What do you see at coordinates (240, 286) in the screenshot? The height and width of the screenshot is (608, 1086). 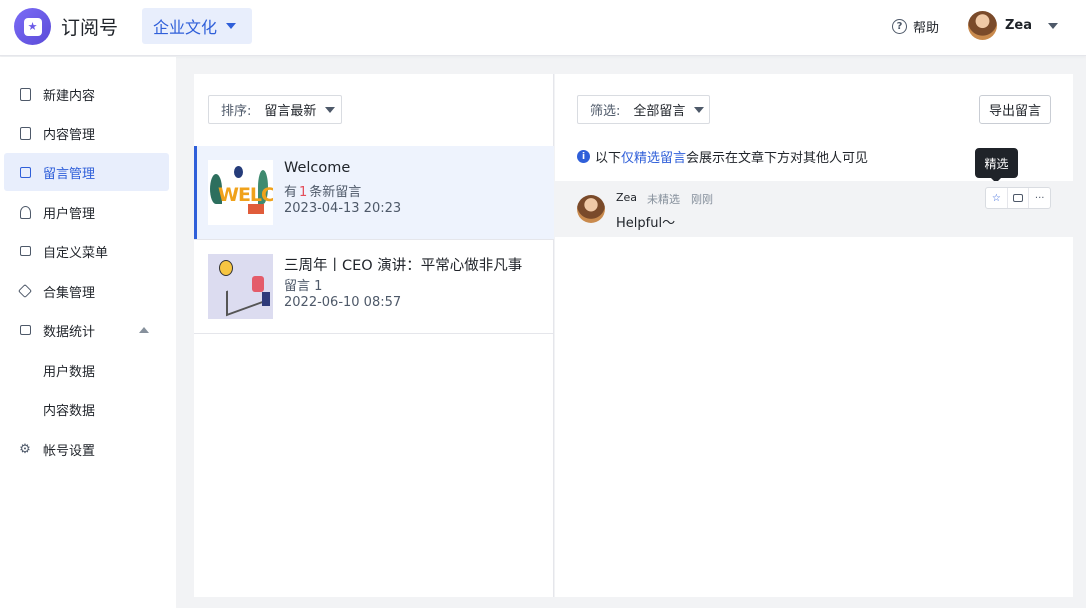 I see `article-thumbnail` at bounding box center [240, 286].